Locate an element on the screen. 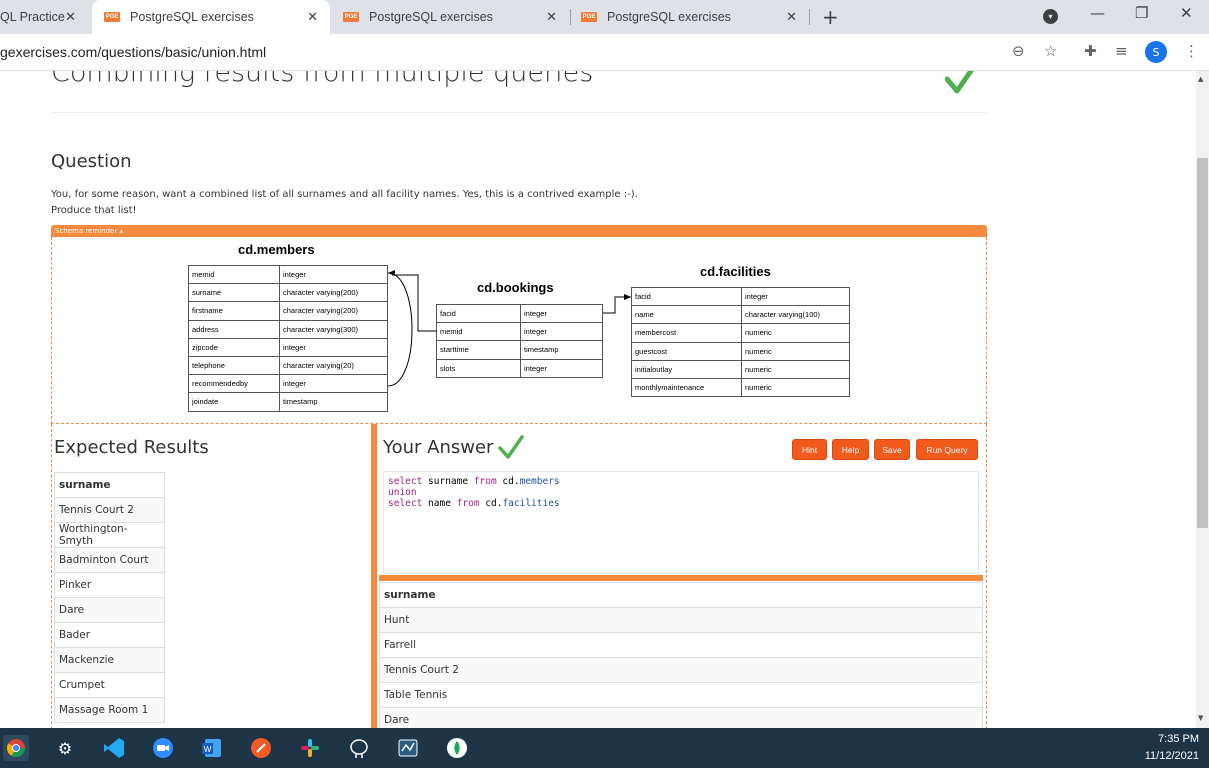  tab-2: PGE PostgreSQL exercises ✕ is located at coordinates (450, 17).